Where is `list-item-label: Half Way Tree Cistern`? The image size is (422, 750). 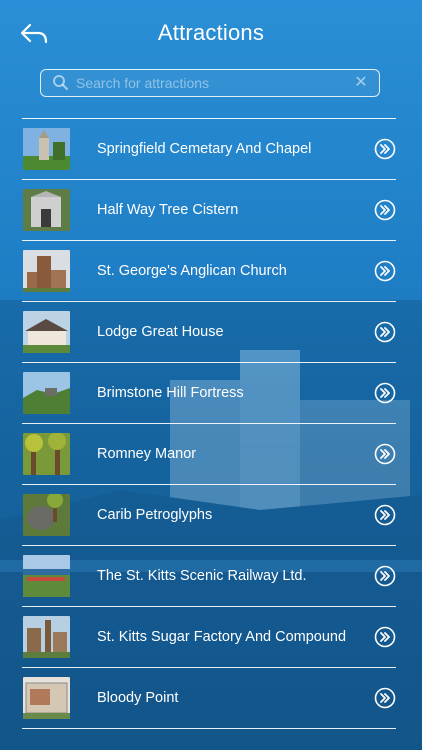 list-item-label: Half Way Tree Cistern is located at coordinates (168, 210).